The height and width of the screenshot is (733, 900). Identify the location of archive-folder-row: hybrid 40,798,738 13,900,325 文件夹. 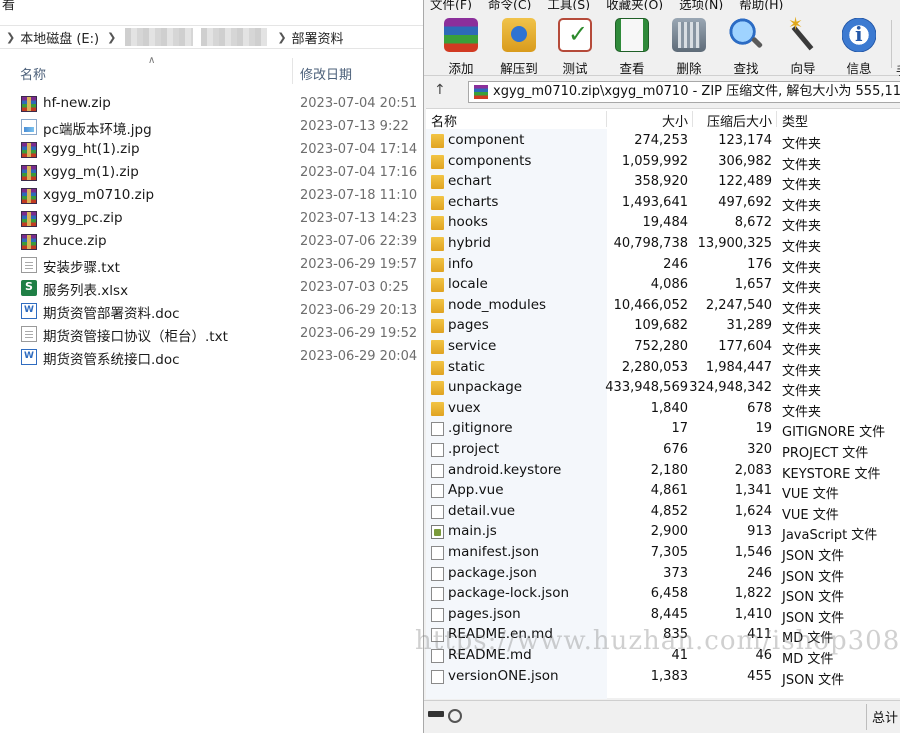
(663, 244).